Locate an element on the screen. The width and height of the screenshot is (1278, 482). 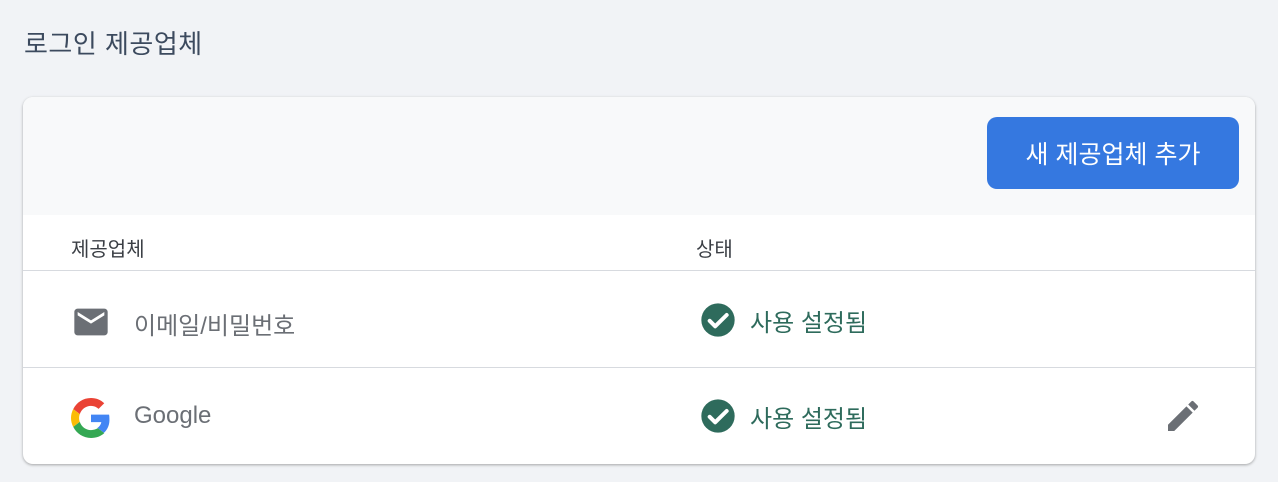
add-provider-button: 새 제공업체 추가 is located at coordinates (1113, 153).